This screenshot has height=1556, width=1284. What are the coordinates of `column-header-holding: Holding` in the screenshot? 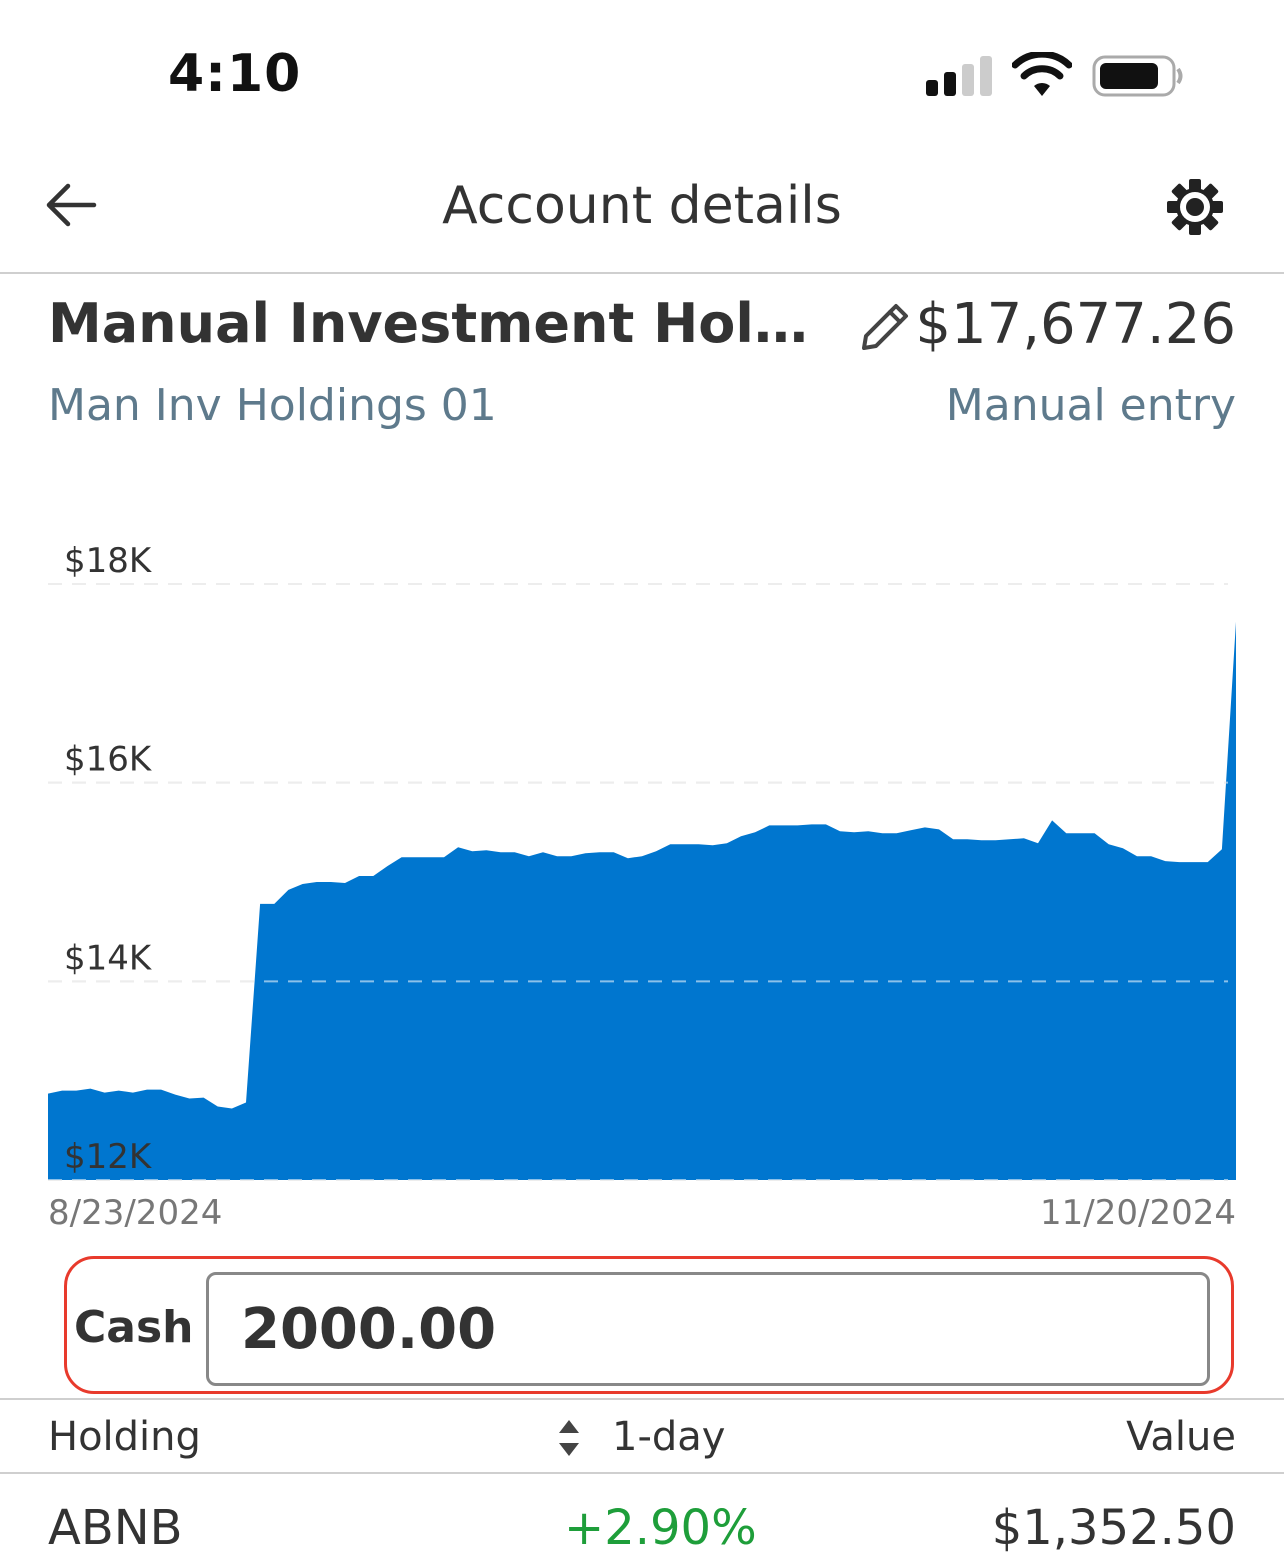 It's located at (124, 1437).